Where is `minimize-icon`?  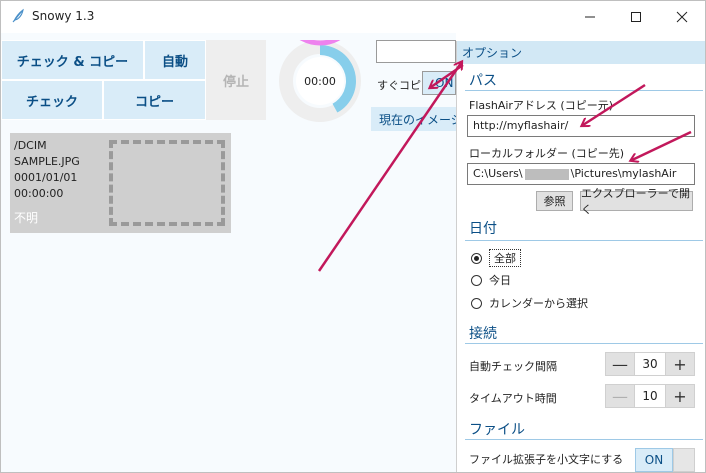 minimize-icon is located at coordinates (590, 17).